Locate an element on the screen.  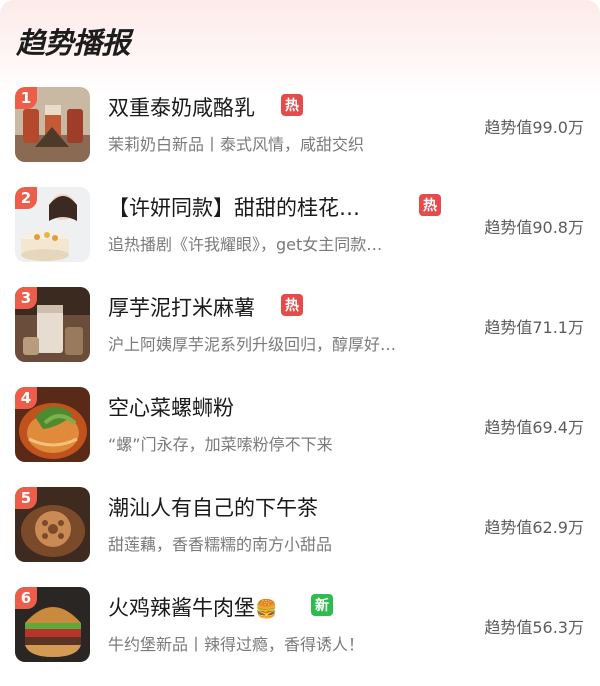
trend-score: 趋势值90.8万 is located at coordinates (534, 227).